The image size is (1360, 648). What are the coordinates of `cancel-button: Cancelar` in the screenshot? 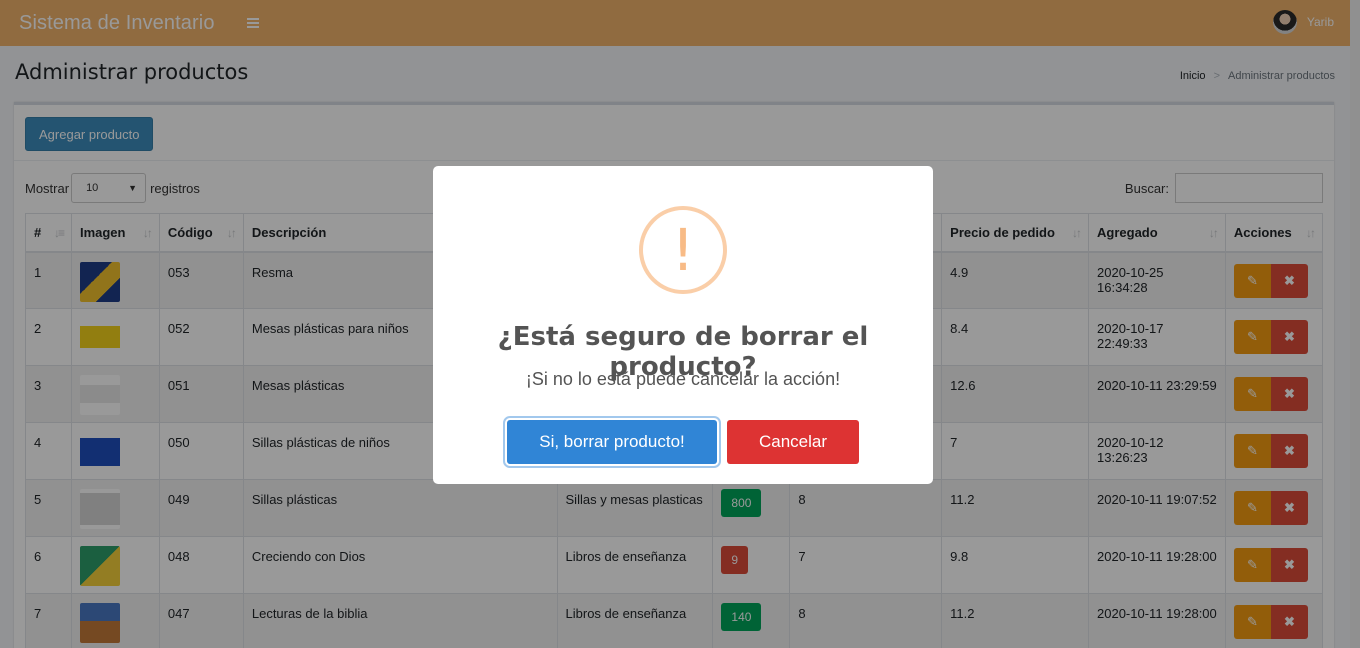 It's located at (793, 442).